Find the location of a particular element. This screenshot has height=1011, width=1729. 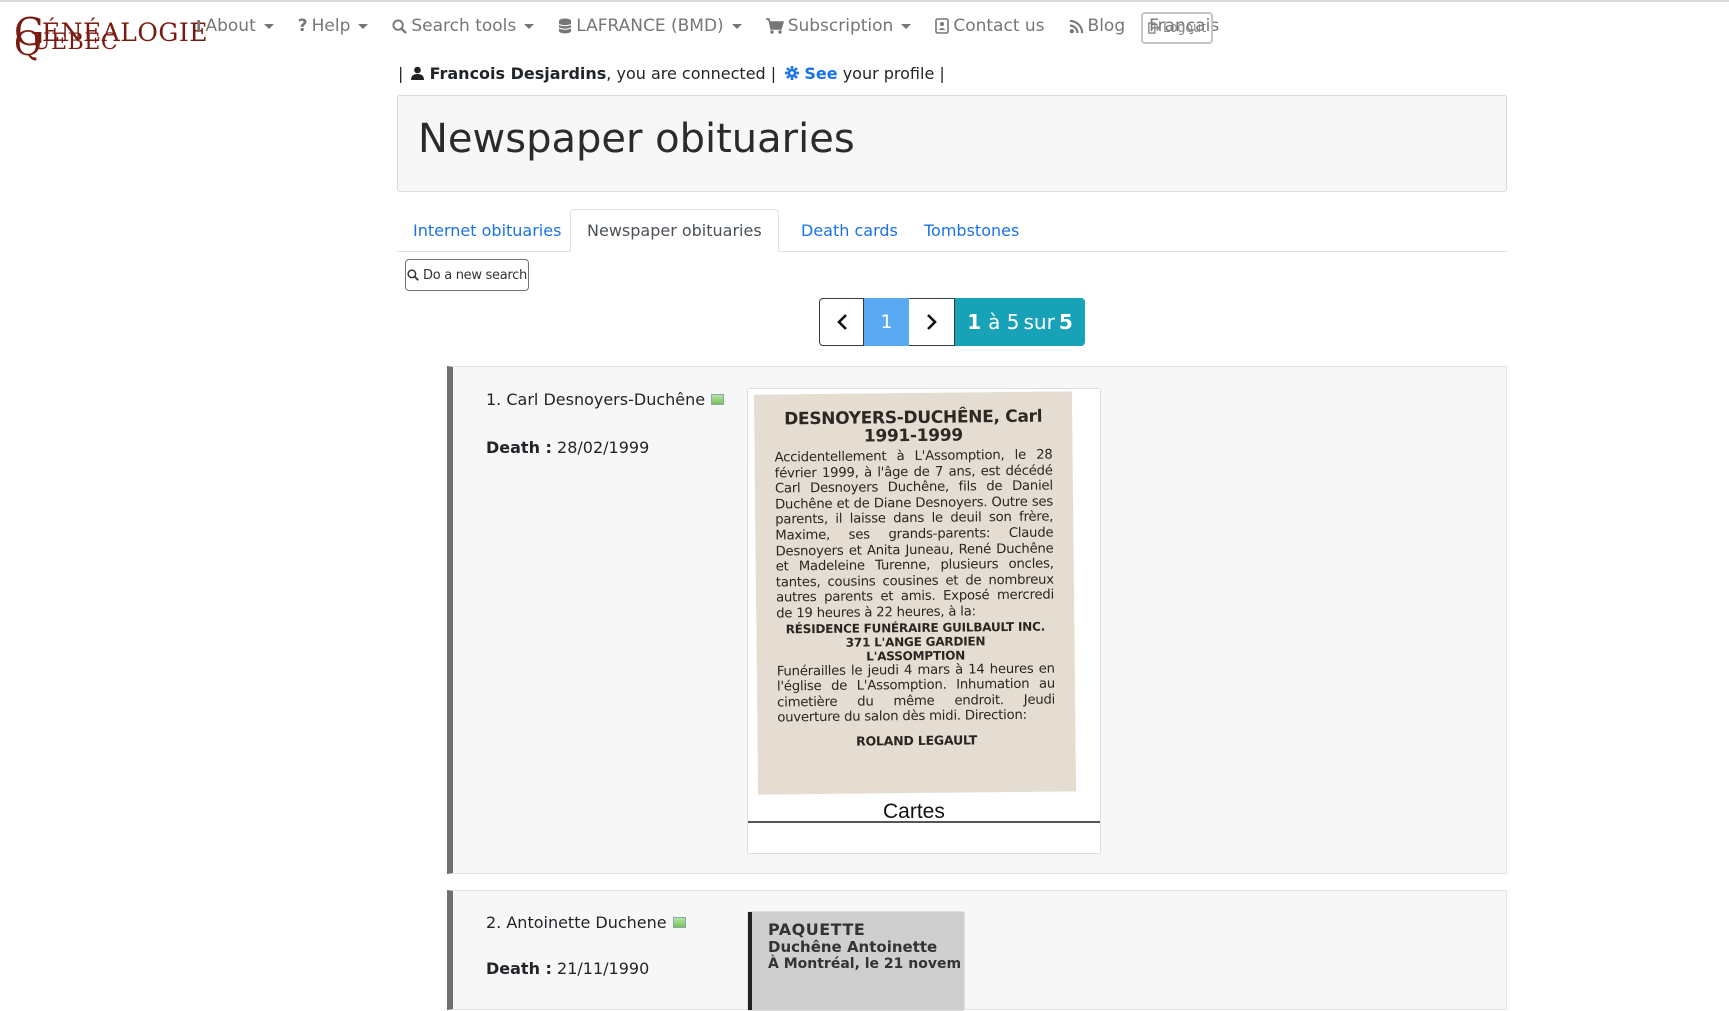

nav-blog: Blog is located at coordinates (1097, 26).